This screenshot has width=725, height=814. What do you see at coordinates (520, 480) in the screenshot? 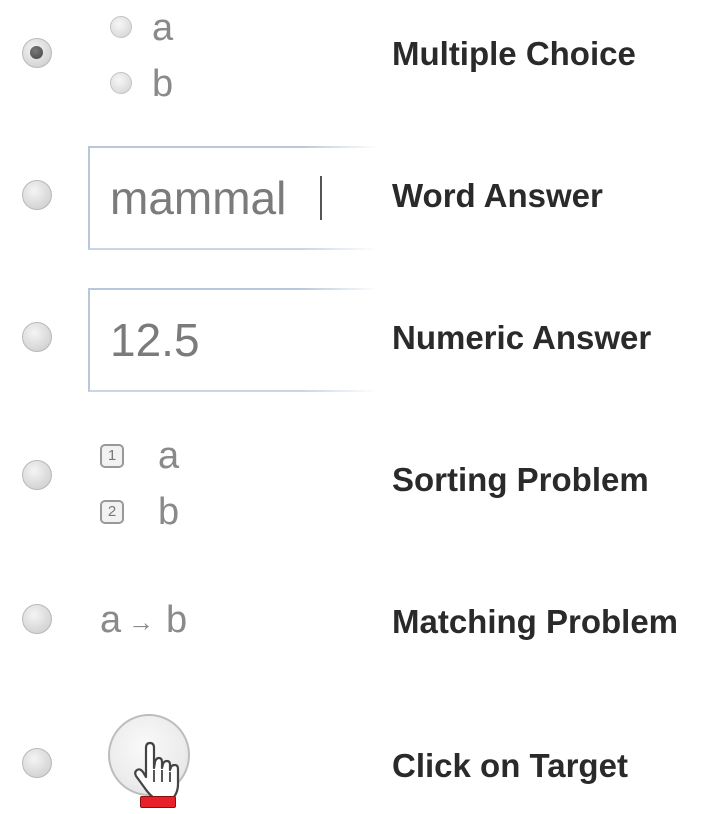
I see `label-sorting-problem: Sorting Problem` at bounding box center [520, 480].